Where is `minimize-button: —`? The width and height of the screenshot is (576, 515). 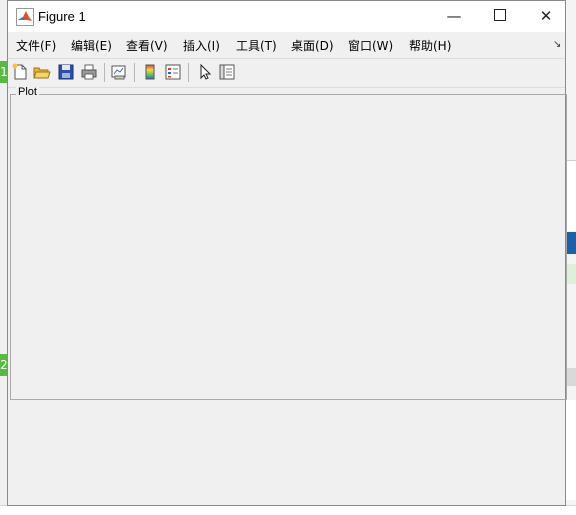 minimize-button: — is located at coordinates (454, 16).